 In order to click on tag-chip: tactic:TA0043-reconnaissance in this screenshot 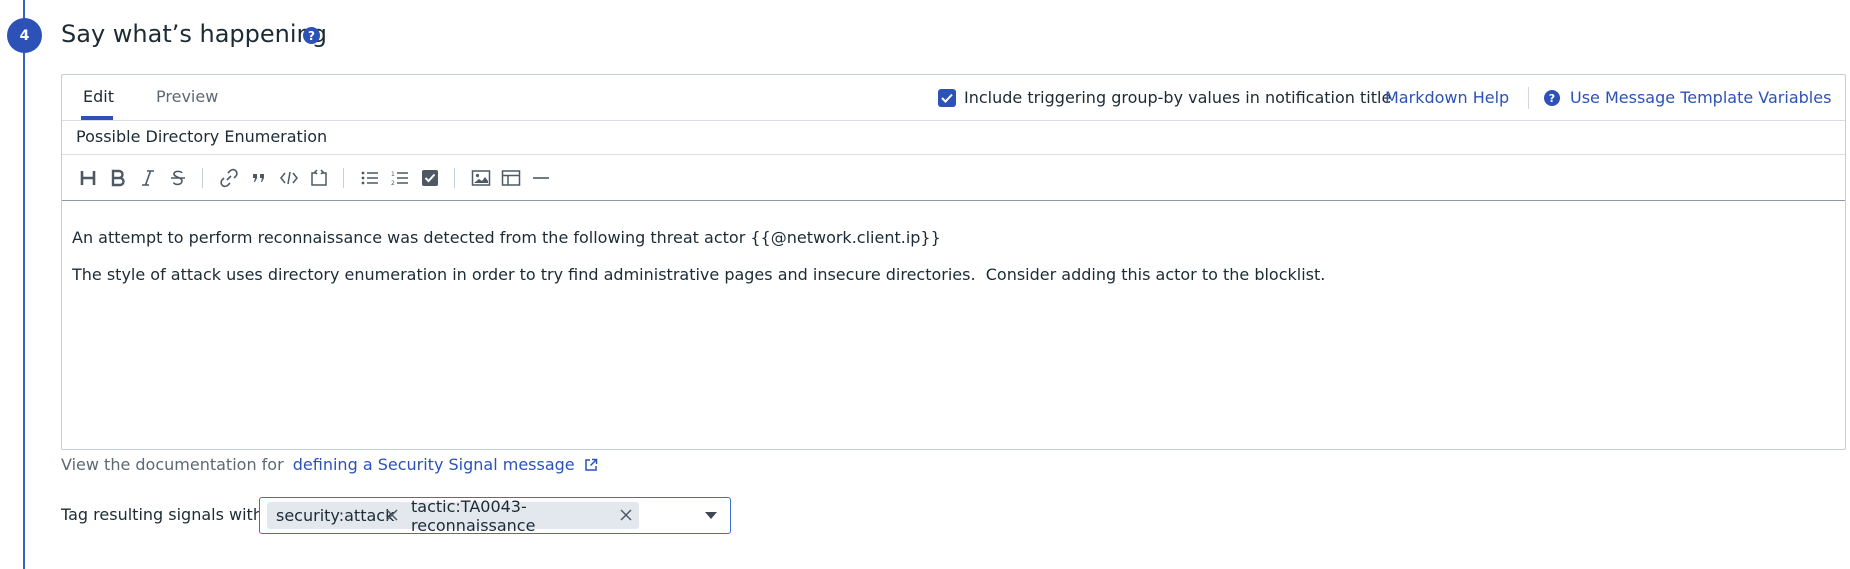, I will do `click(520, 516)`.